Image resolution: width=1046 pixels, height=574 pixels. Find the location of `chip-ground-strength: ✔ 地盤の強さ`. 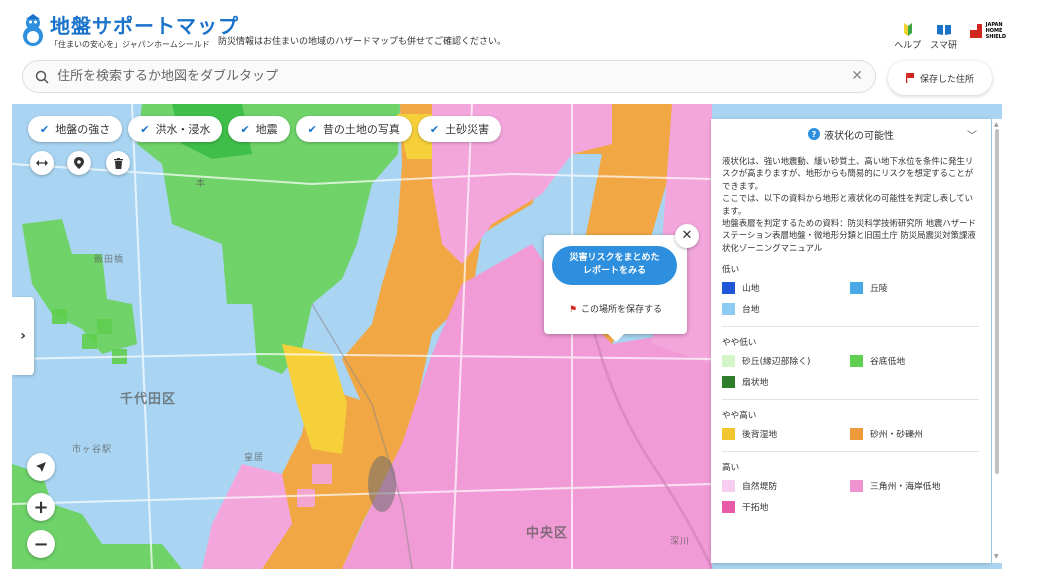

chip-ground-strength: ✔ 地盤の強さ is located at coordinates (75, 129).